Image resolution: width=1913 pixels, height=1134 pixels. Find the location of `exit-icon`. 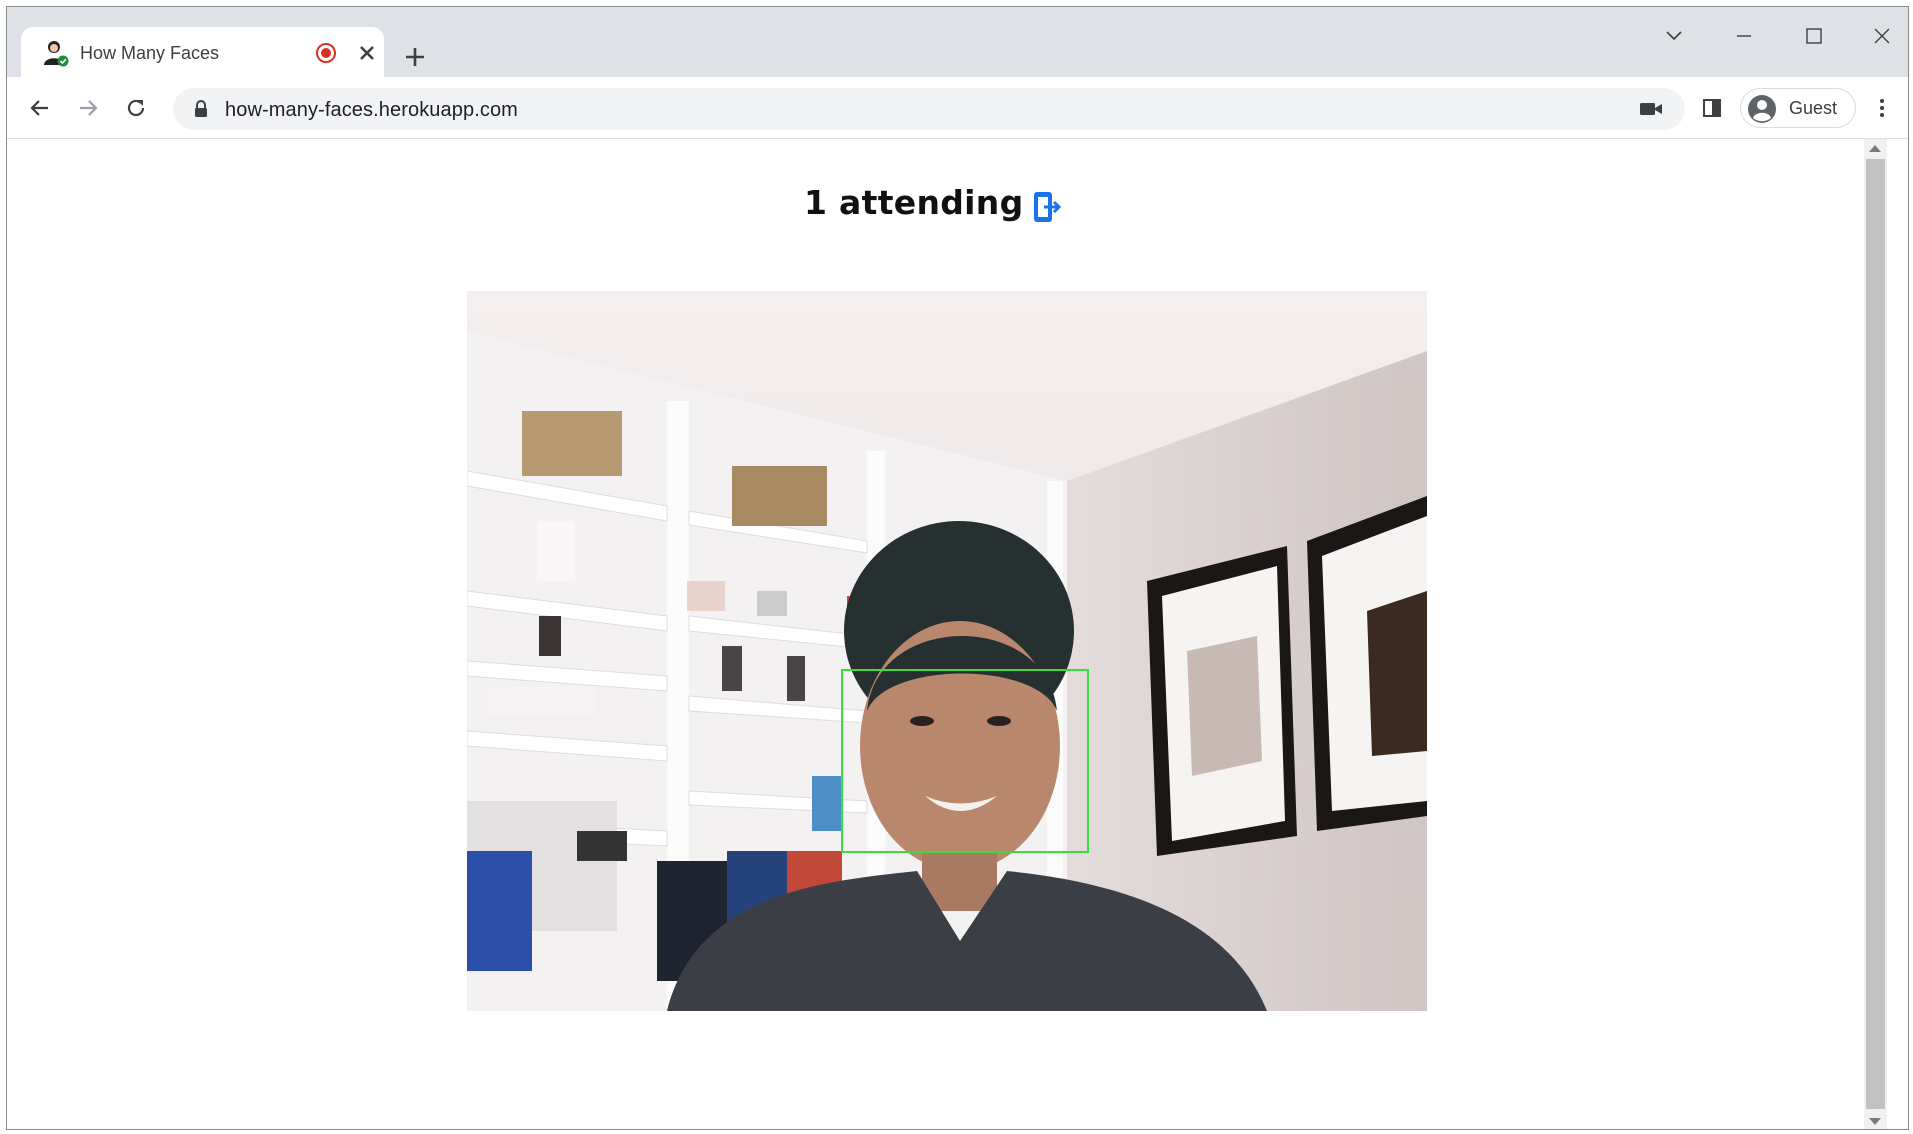

exit-icon is located at coordinates (1047, 207).